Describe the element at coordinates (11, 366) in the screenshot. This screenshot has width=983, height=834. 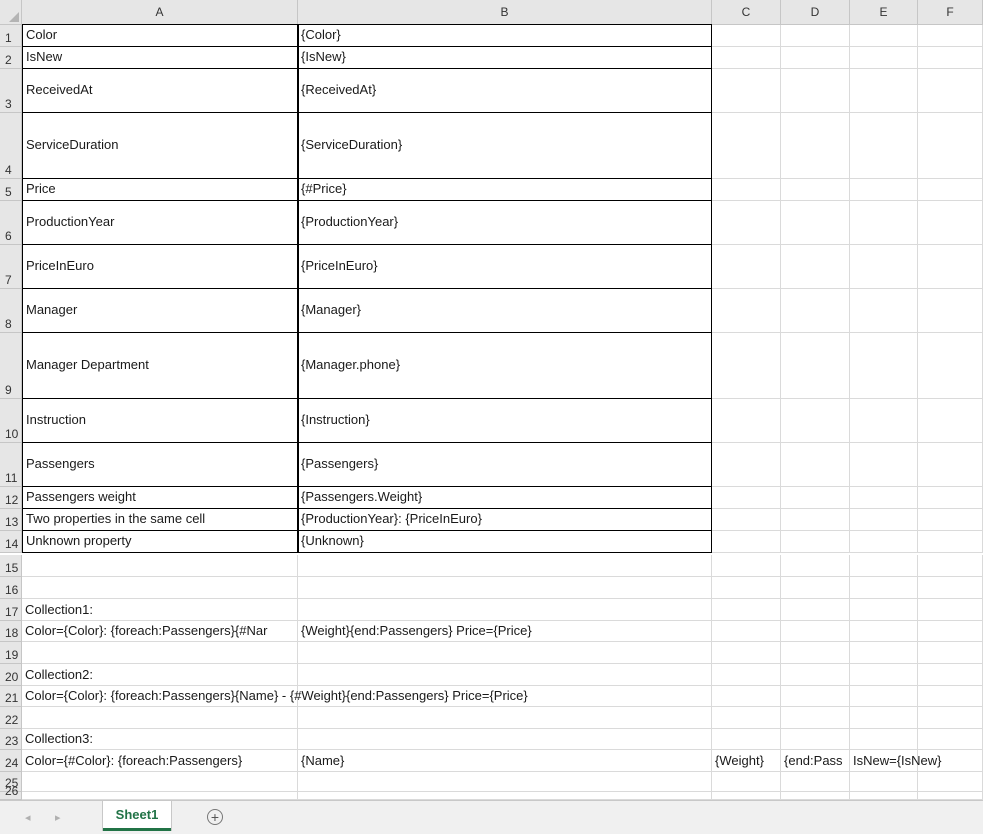
I see `row-header-9: 9` at that location.